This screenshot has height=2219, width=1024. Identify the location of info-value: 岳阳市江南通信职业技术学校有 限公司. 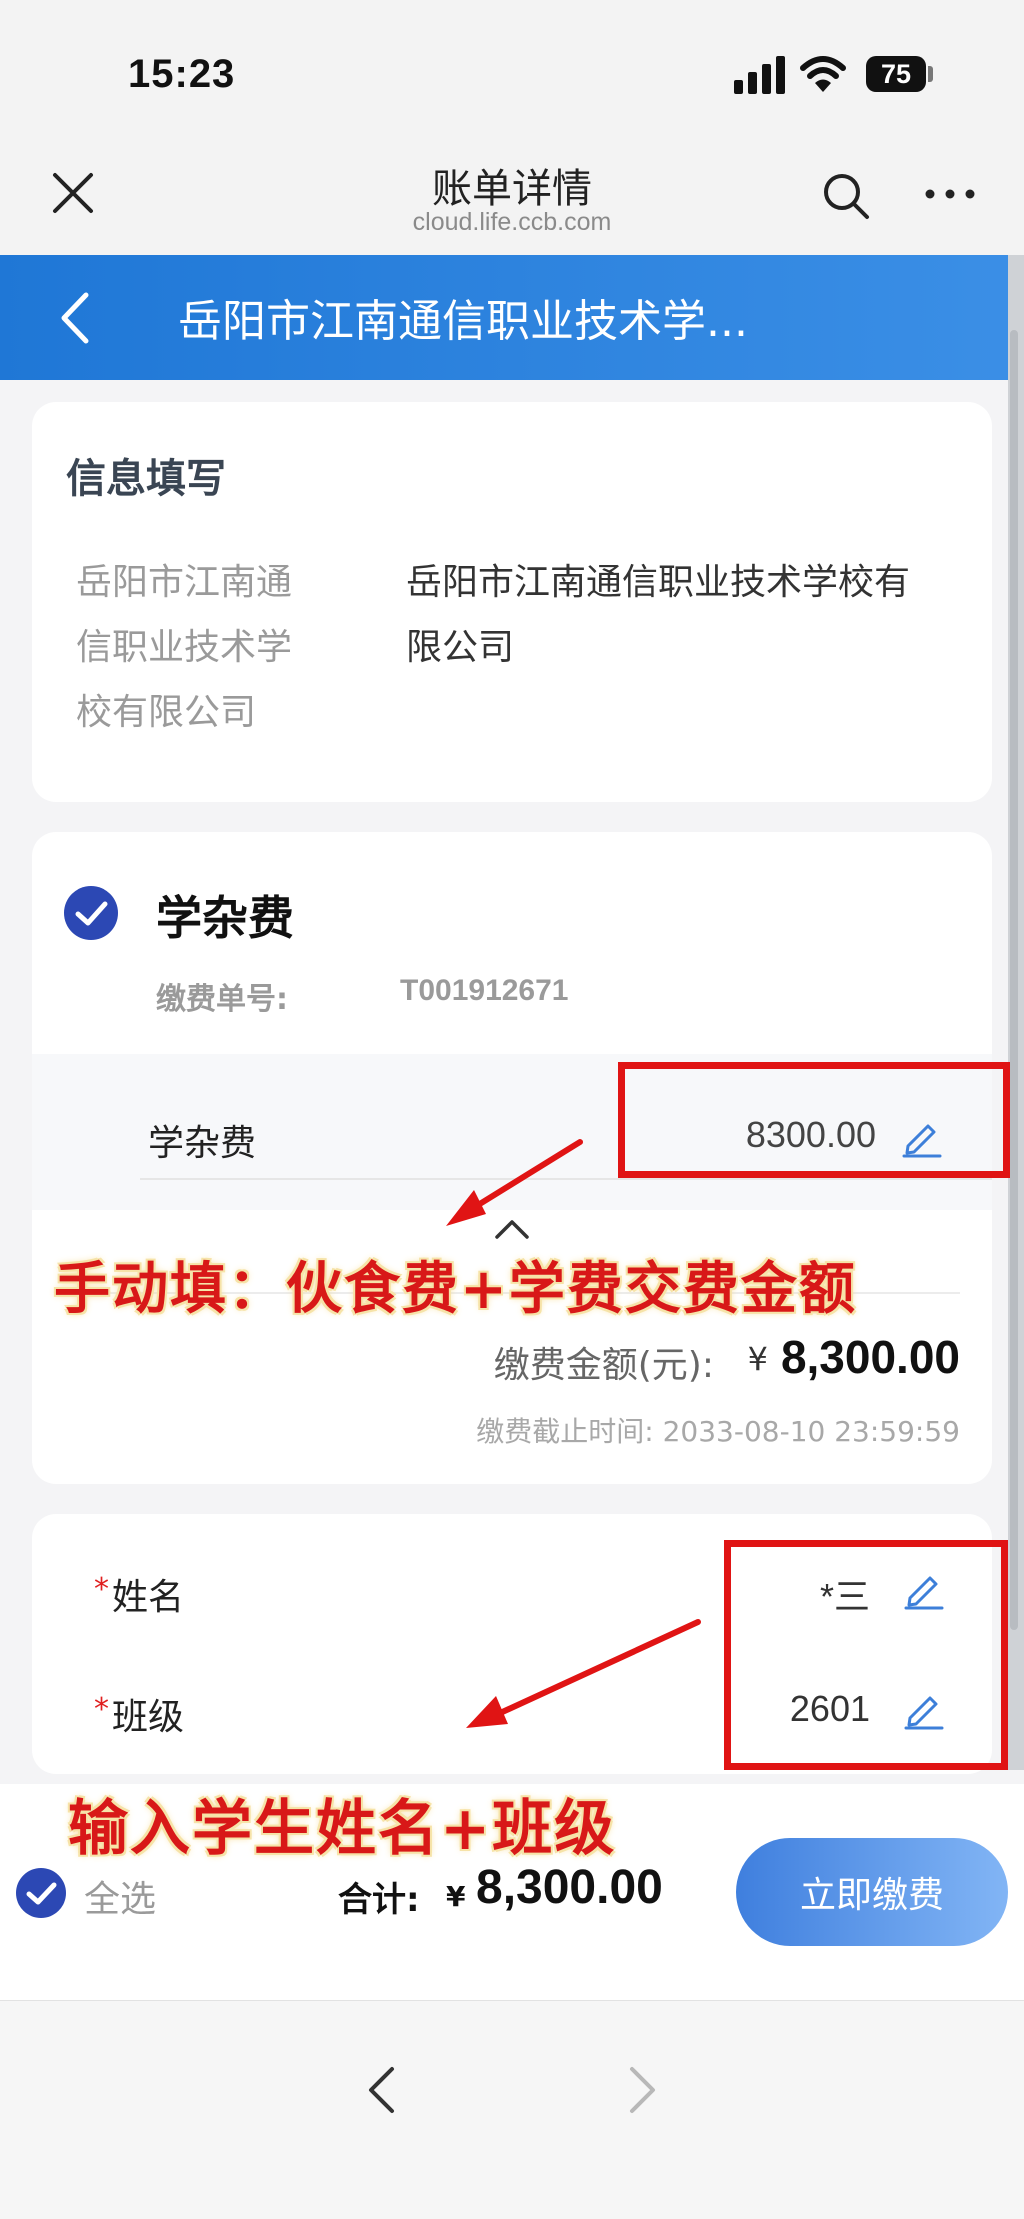
(691, 615).